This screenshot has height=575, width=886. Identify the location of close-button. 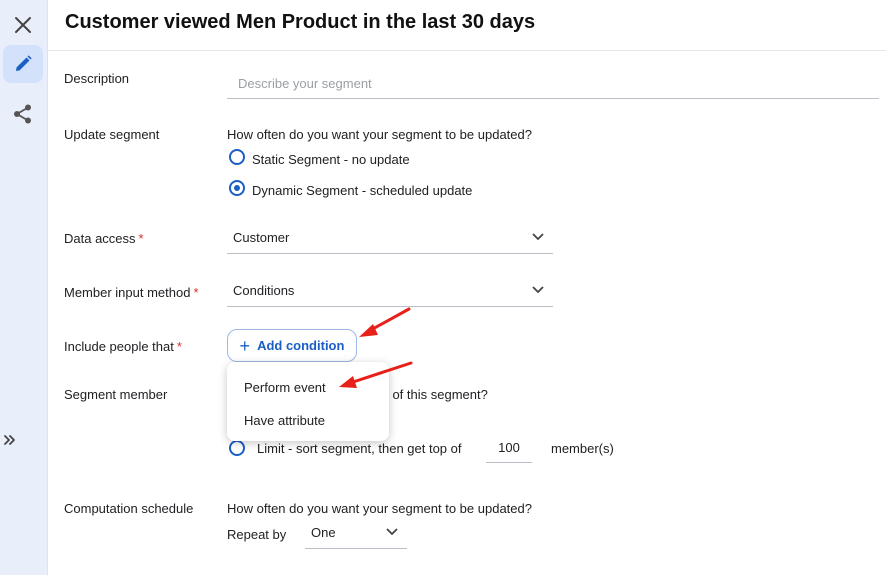
(23, 25).